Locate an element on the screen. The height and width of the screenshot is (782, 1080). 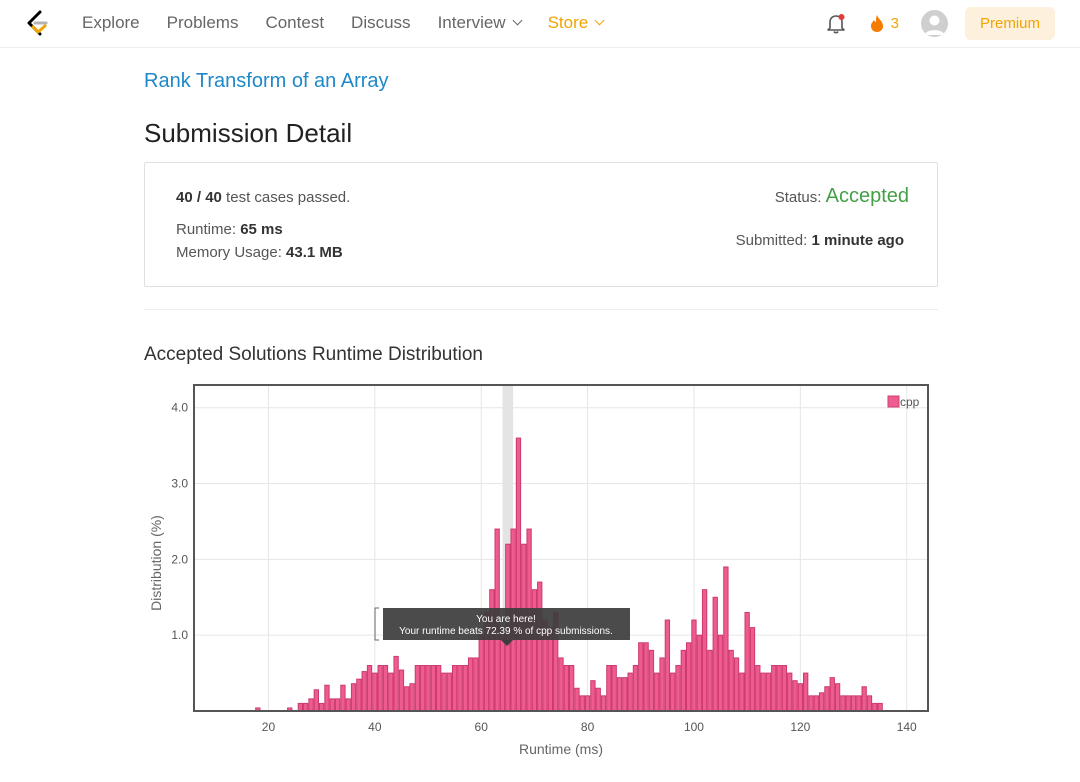
leetcode-logo-icon is located at coordinates (37, 23).